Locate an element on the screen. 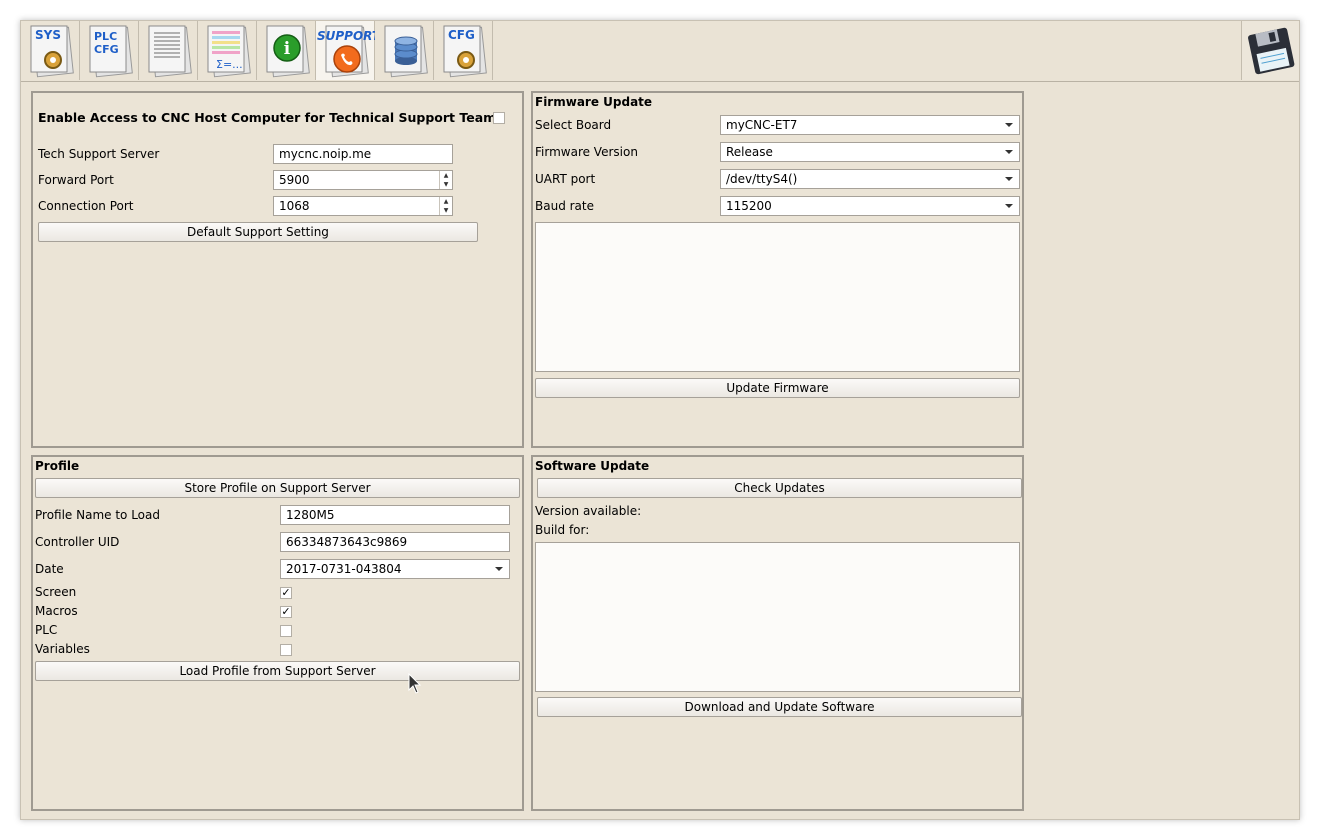 The width and height of the screenshot is (1320, 840). svg-text: CFG is located at coordinates (106, 49).